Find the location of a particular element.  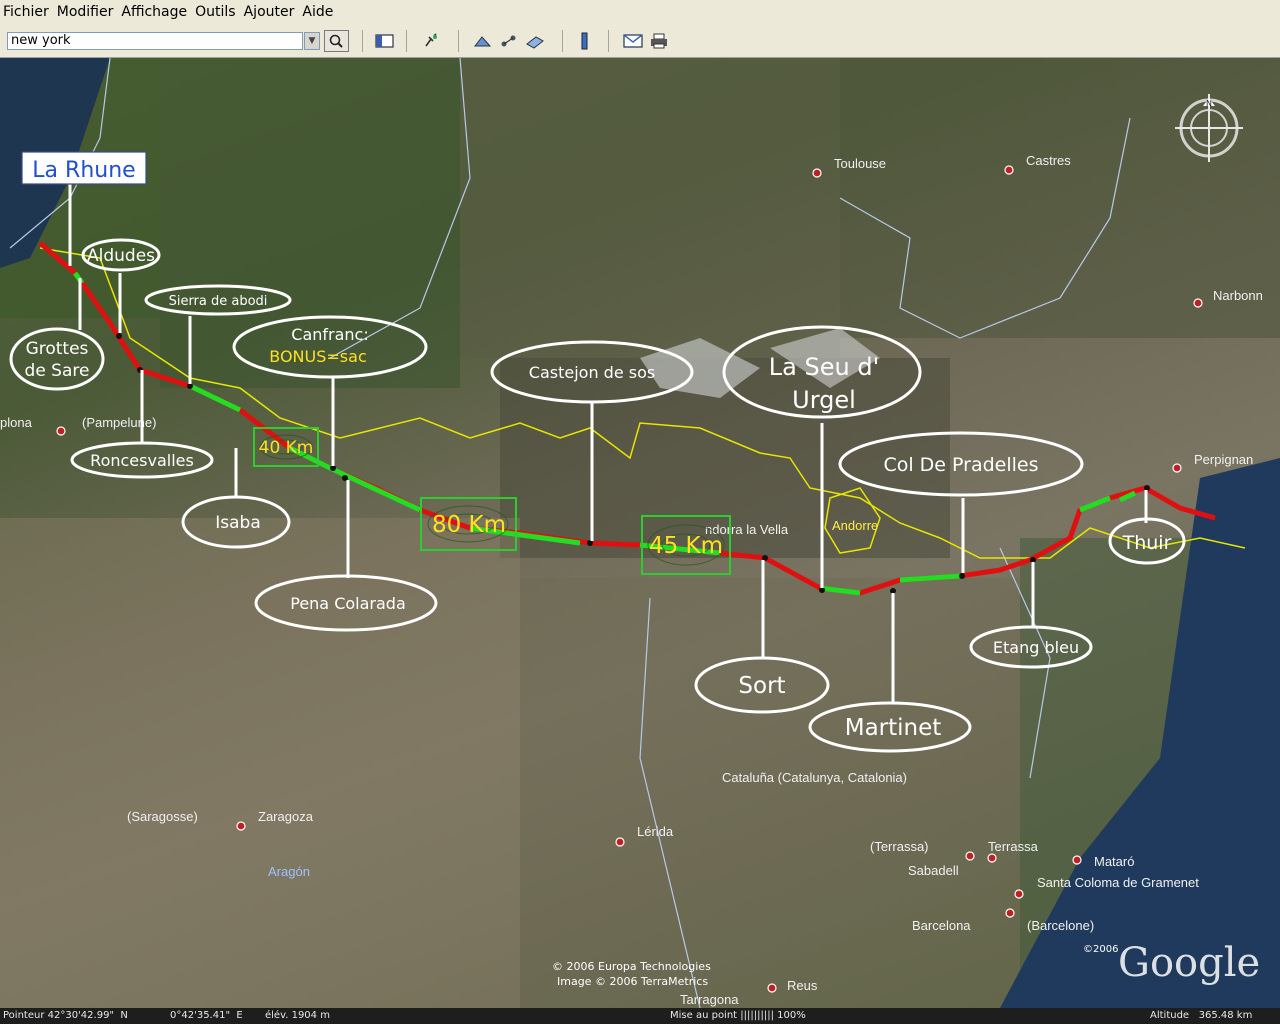

add-overlay-button is located at coordinates (535, 41).